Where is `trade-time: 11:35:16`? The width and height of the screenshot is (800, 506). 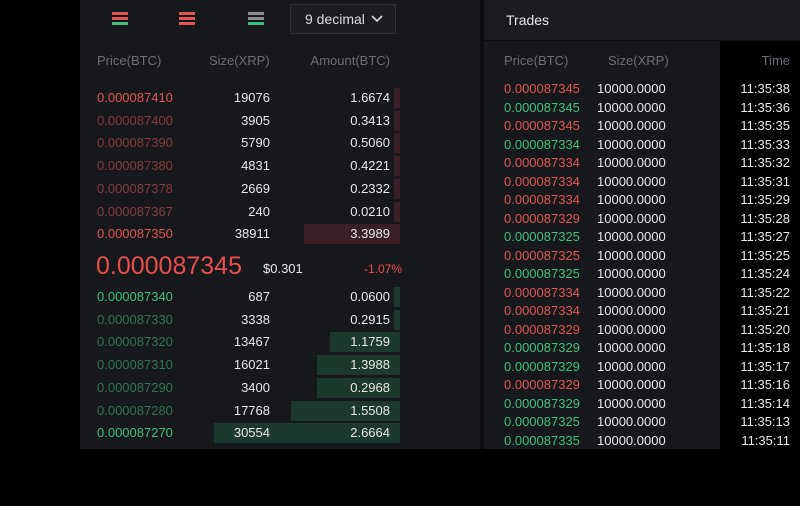 trade-time: 11:35:16 is located at coordinates (765, 384).